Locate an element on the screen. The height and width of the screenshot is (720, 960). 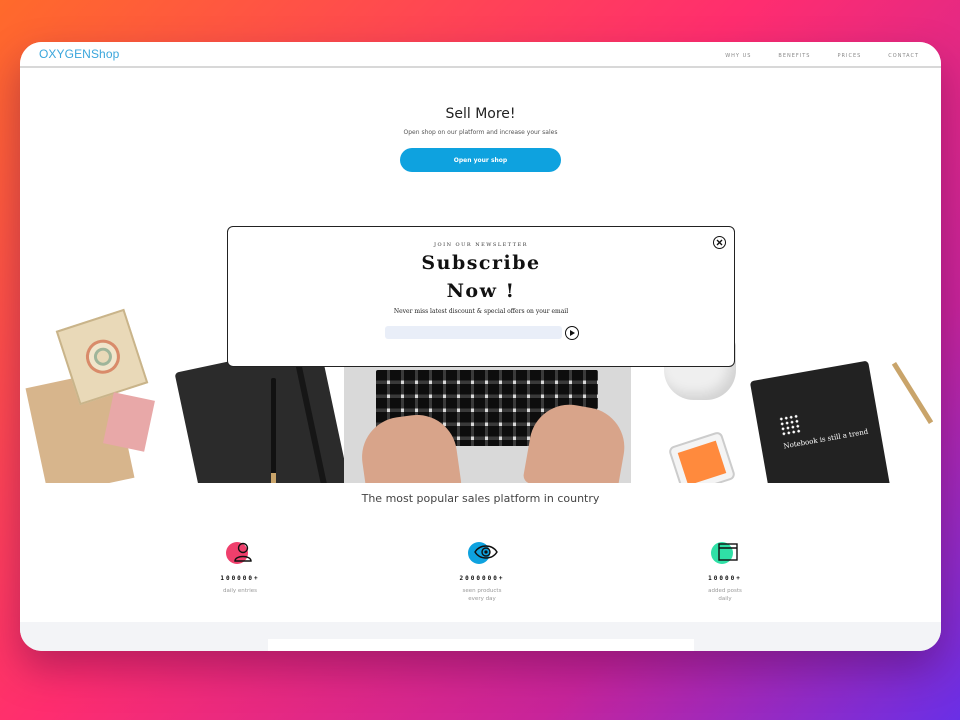
stat-daily-entries: 100000+ daily entries is located at coordinates (240, 568).